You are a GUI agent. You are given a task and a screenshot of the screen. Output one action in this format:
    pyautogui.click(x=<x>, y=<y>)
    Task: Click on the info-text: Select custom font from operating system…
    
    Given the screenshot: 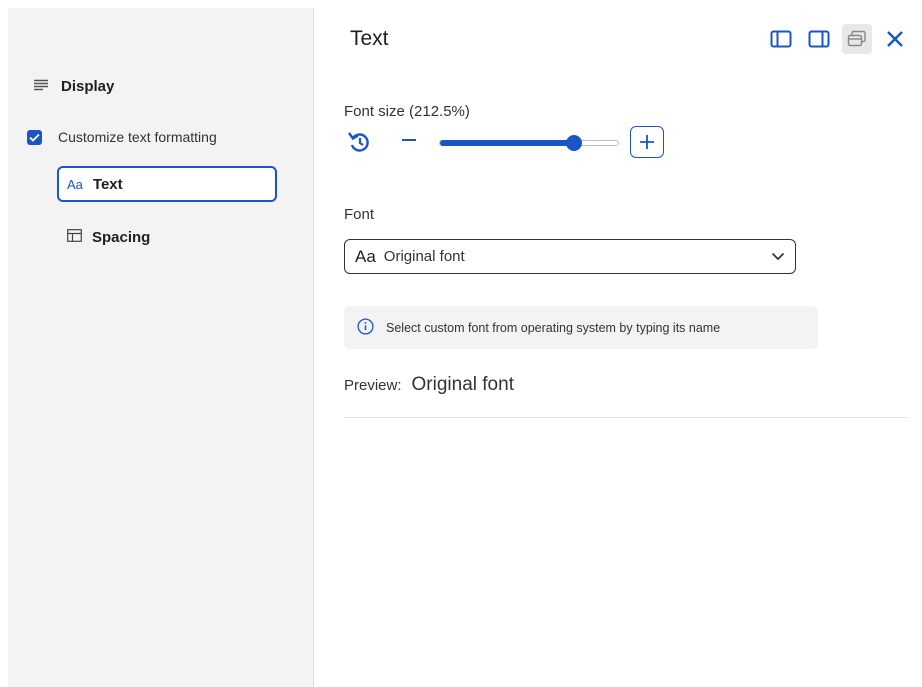 What is the action you would take?
    pyautogui.click(x=553, y=327)
    